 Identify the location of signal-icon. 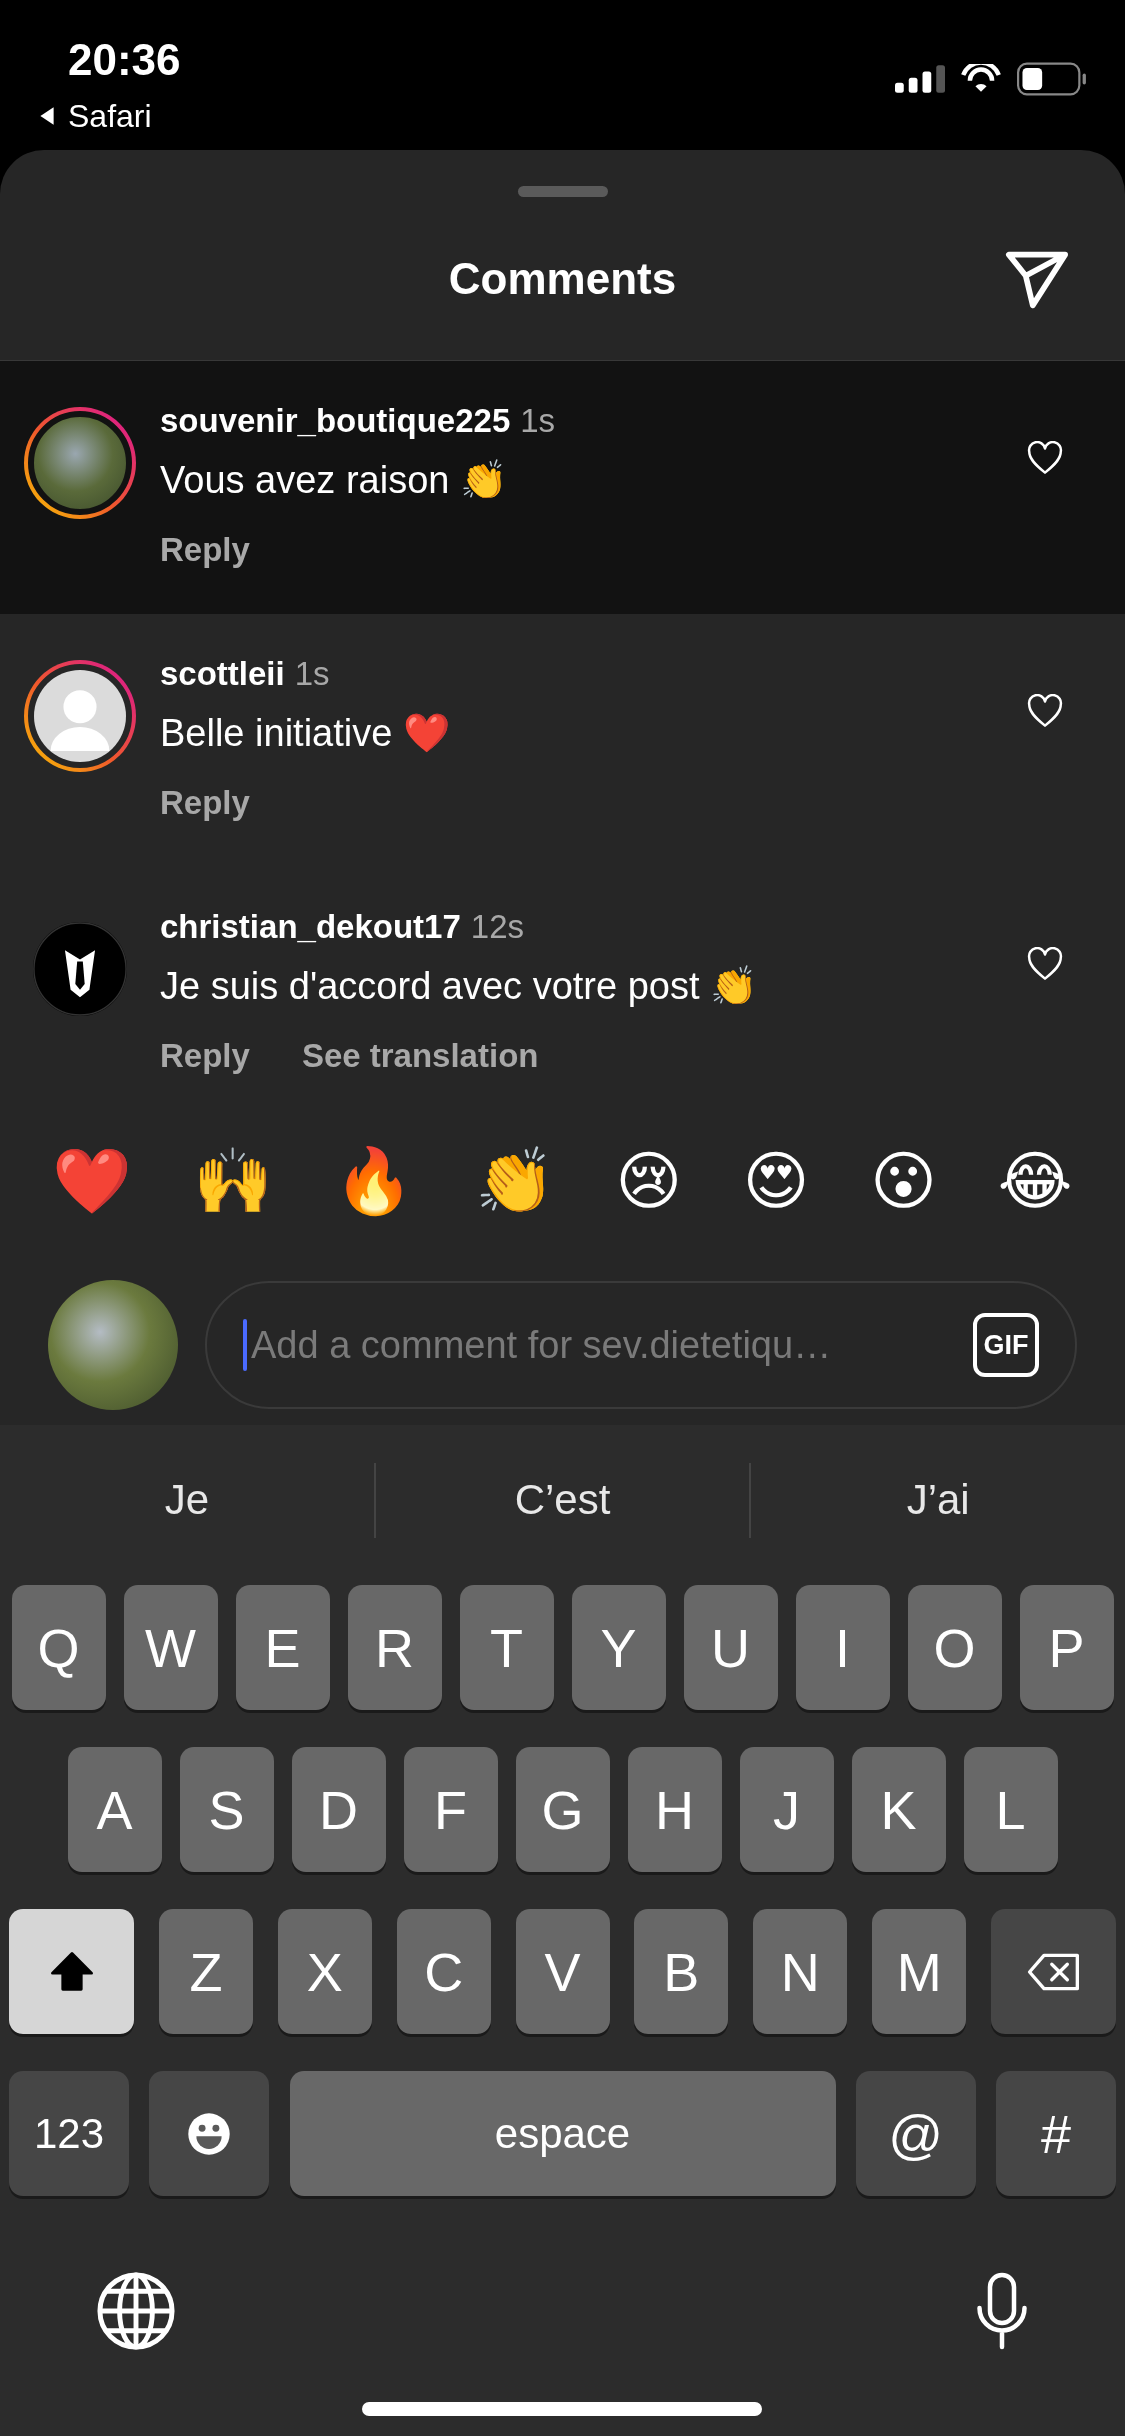
(920, 79).